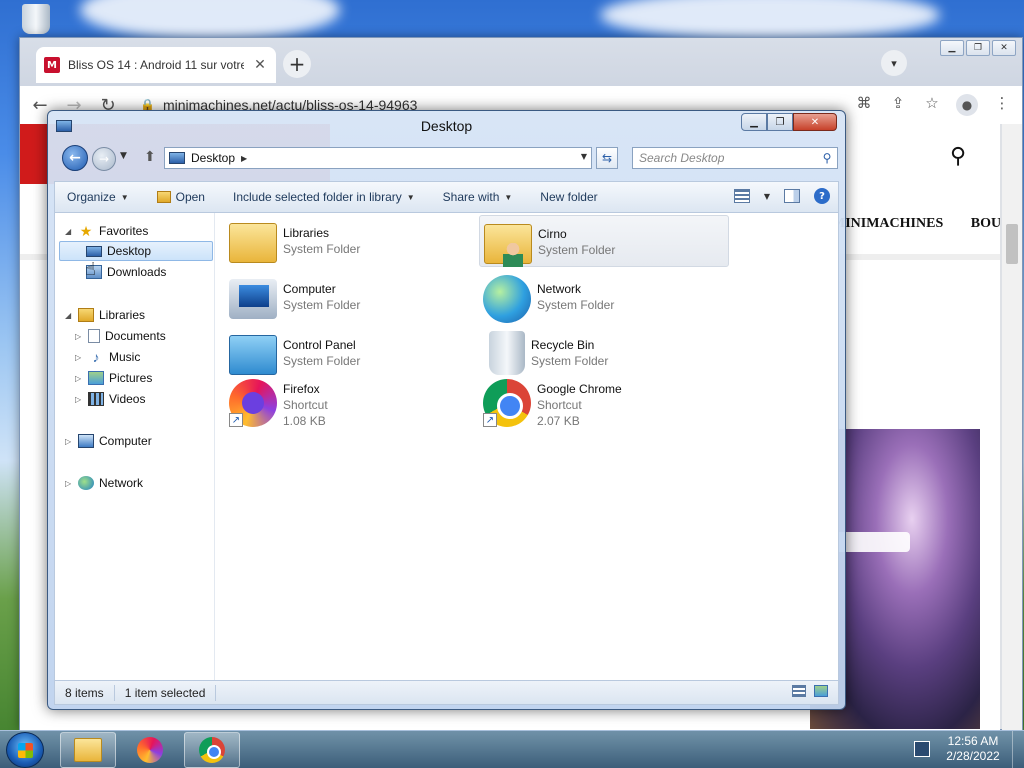 The width and height of the screenshot is (1024, 768). What do you see at coordinates (127, 399) in the screenshot?
I see `nav-label: Videos` at bounding box center [127, 399].